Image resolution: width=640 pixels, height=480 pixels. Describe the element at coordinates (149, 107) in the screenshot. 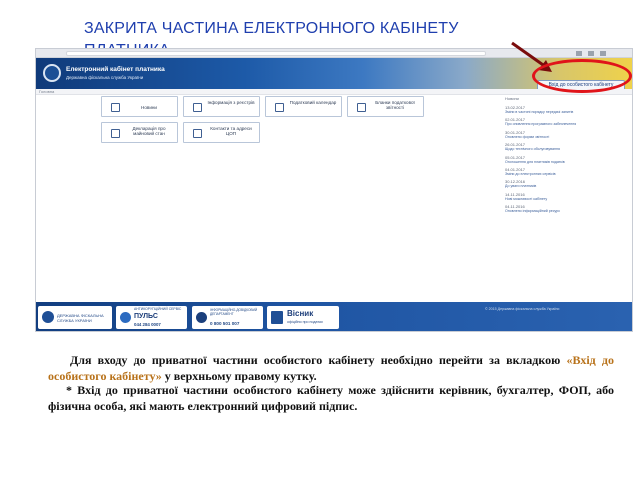

I see `tile-label: Новини` at that location.